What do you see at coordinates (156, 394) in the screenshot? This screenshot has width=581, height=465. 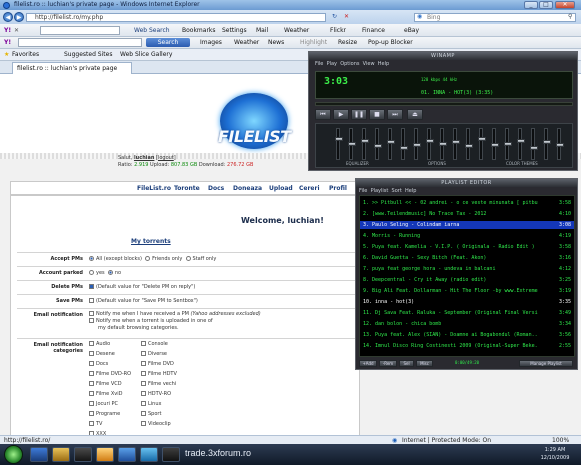 I see `category-item: HDTV-RO` at bounding box center [156, 394].